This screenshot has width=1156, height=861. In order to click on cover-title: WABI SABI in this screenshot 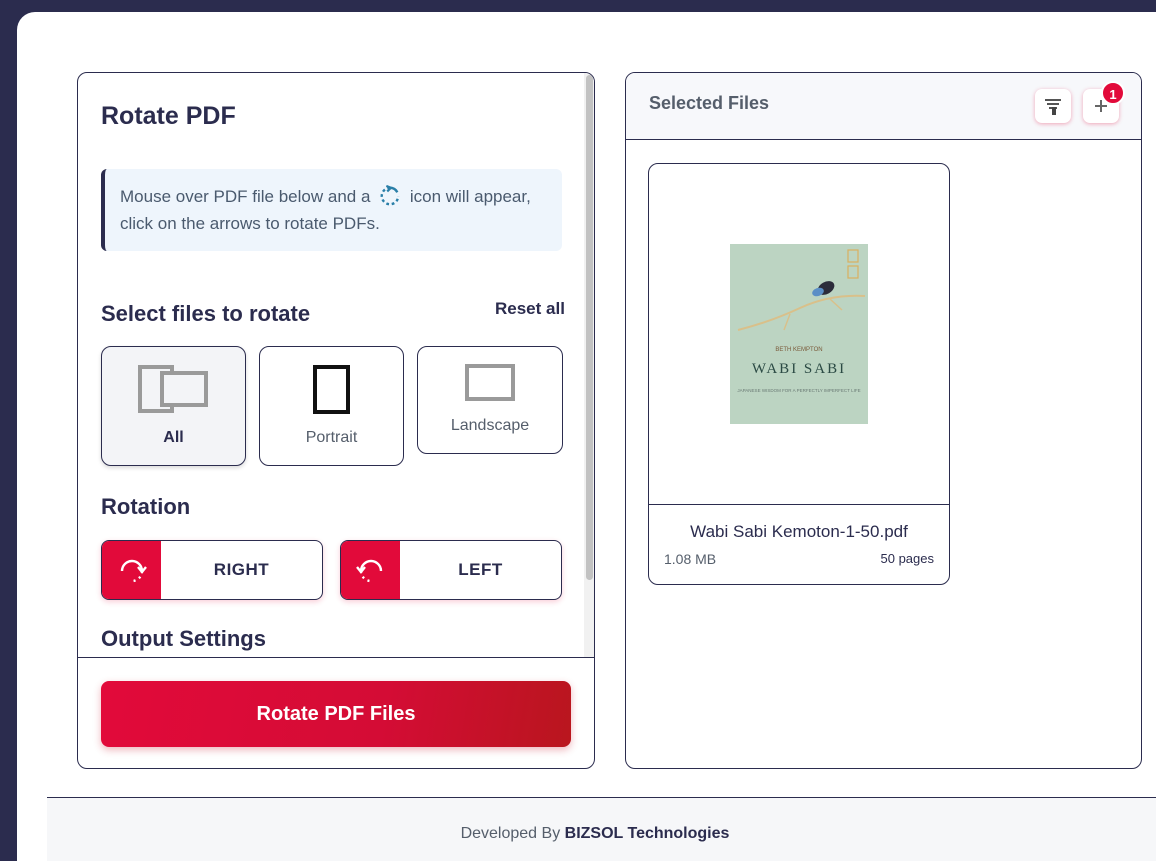, I will do `click(799, 369)`.